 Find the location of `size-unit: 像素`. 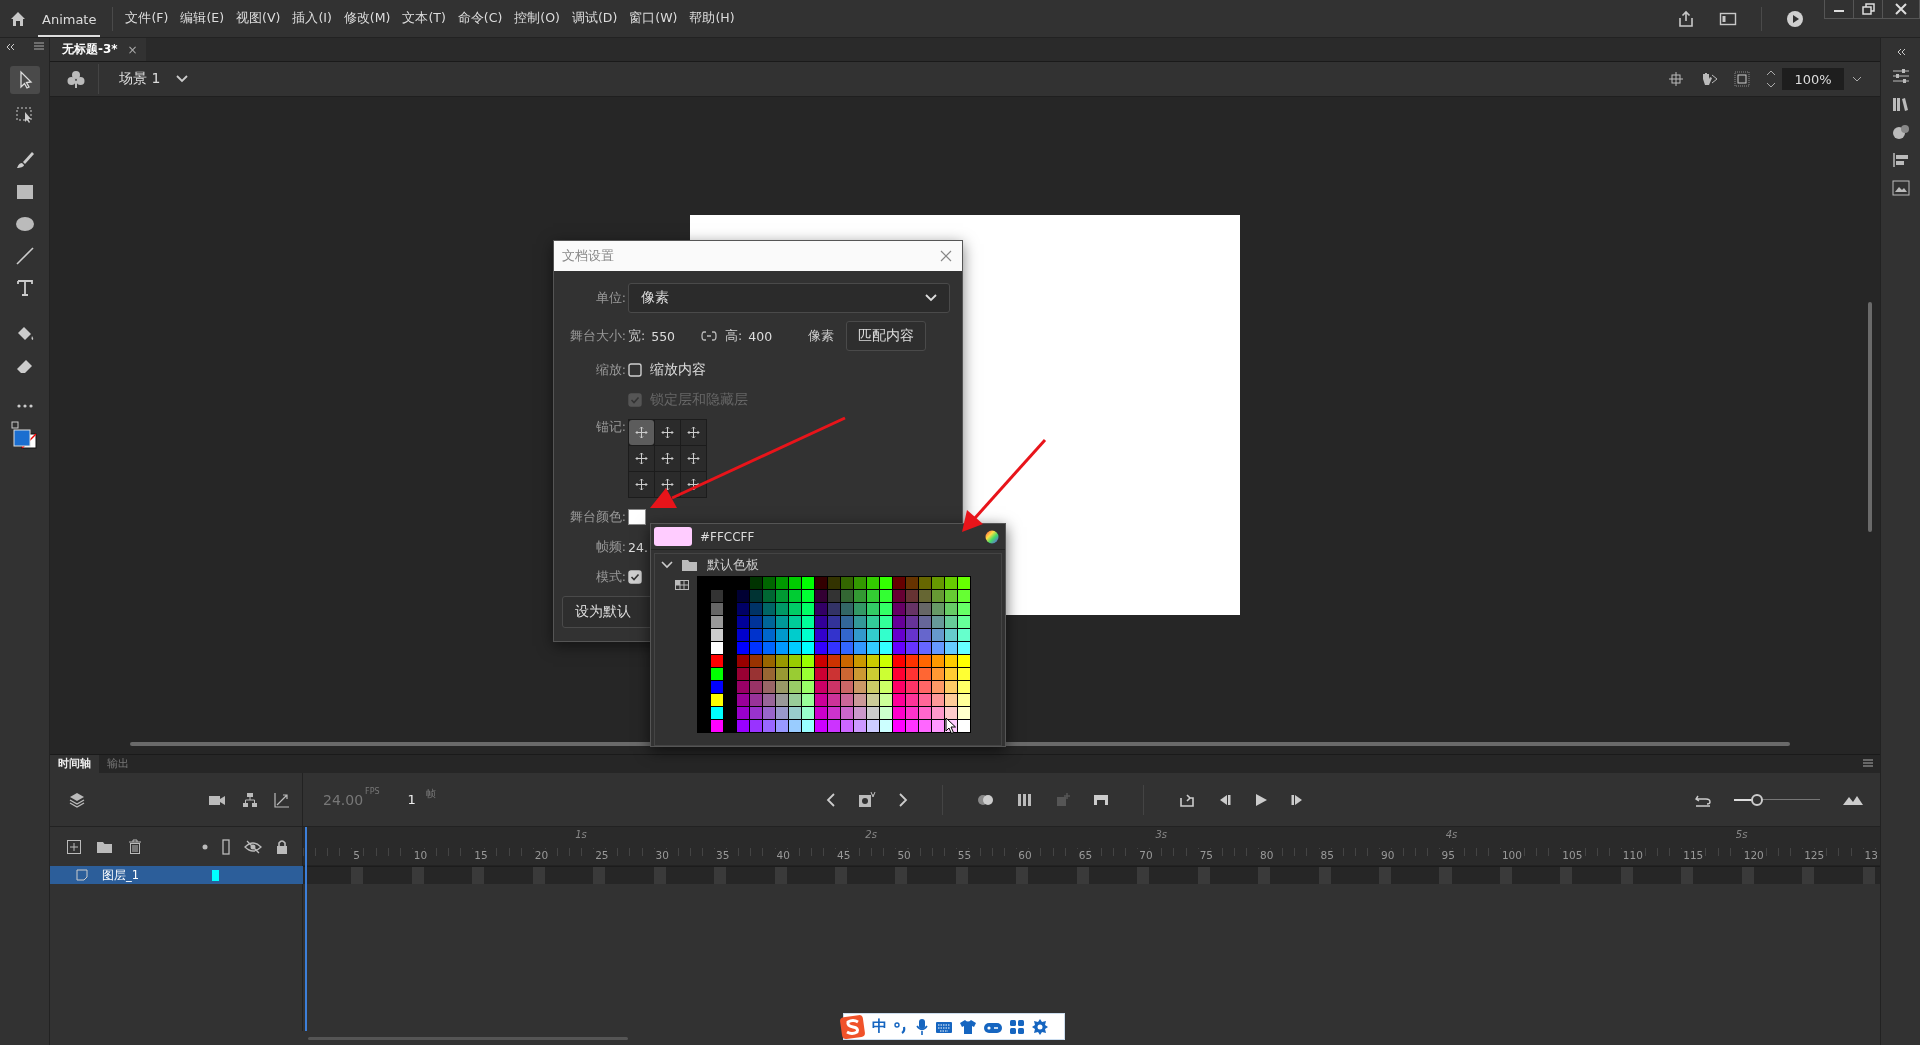

size-unit: 像素 is located at coordinates (821, 336).